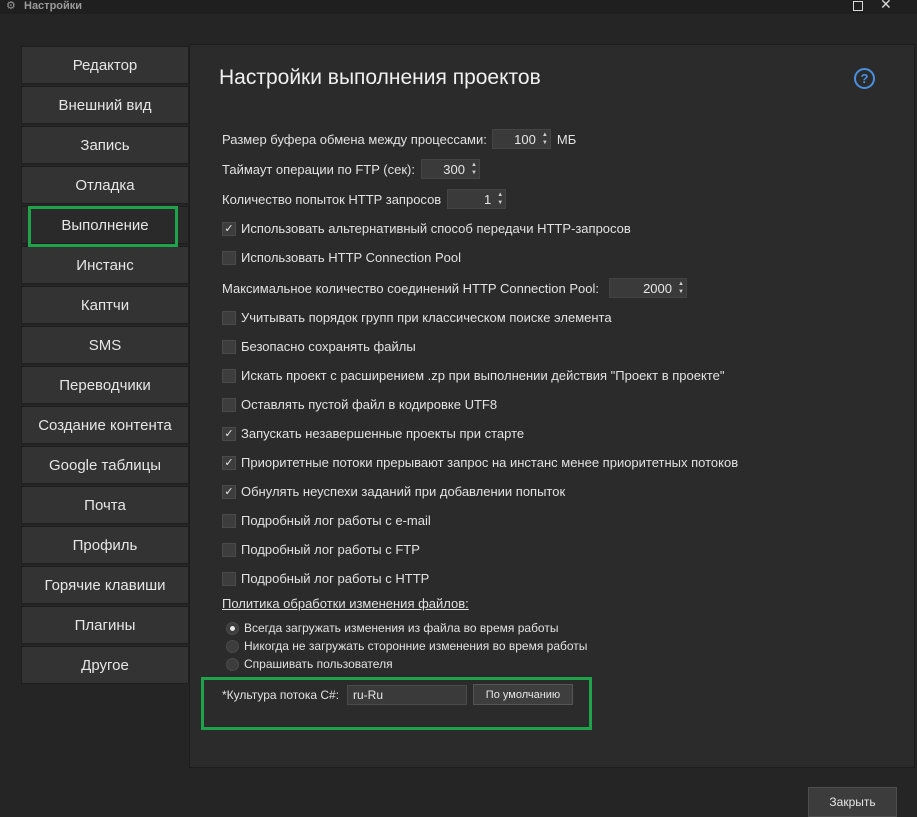 This screenshot has width=917, height=817. What do you see at coordinates (105, 625) in the screenshot?
I see `sidebar-item: Плагины` at bounding box center [105, 625].